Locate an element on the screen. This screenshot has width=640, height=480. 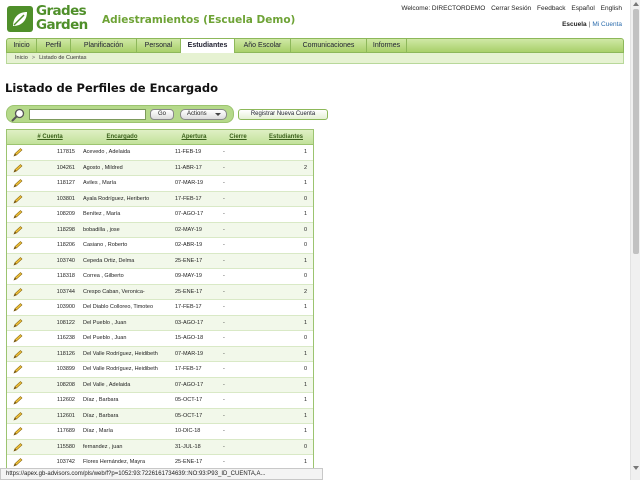
cell-account: 108122 is located at coordinates (65, 322).